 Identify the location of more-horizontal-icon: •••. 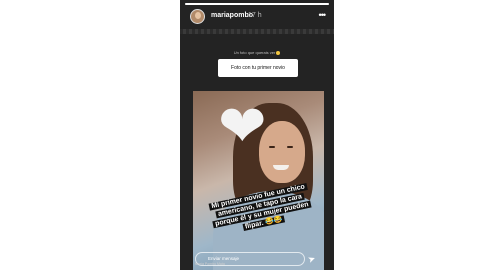
(323, 15).